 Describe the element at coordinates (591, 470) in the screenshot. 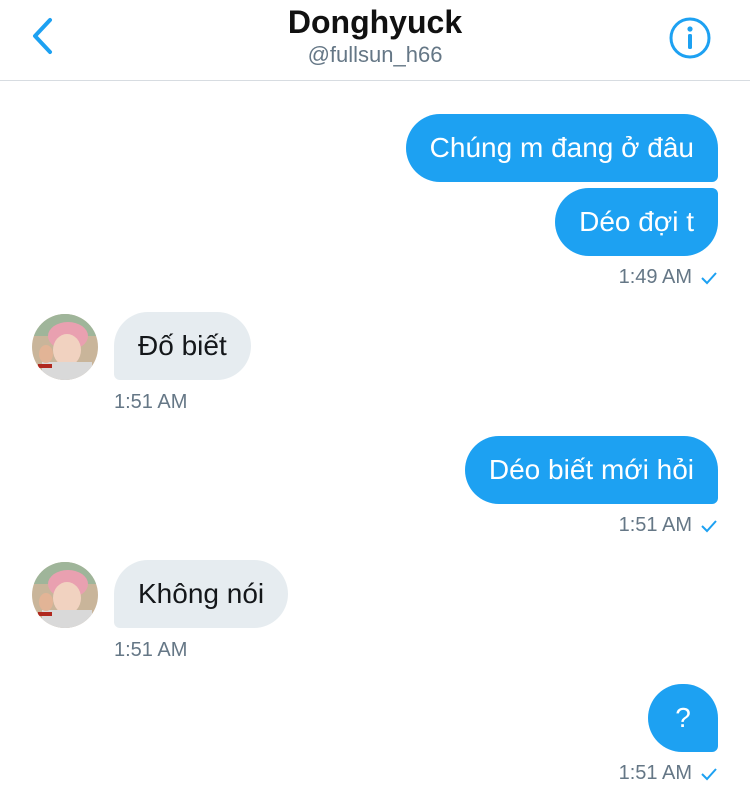

I see `message-bubble-outgoing: Déo biết mới hỏi` at that location.